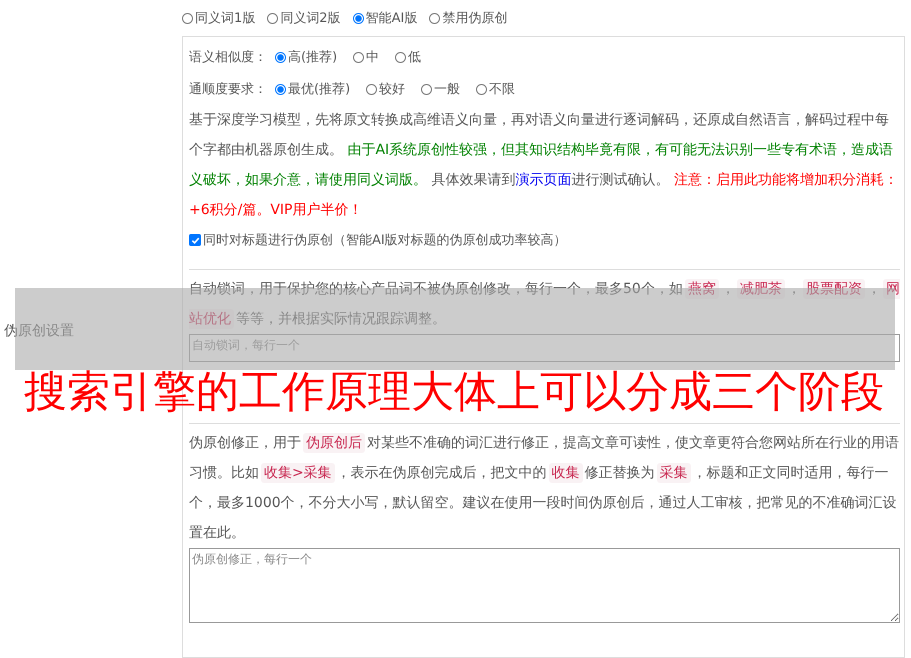  What do you see at coordinates (502, 89) in the screenshot?
I see `radio-label: 不限` at bounding box center [502, 89].